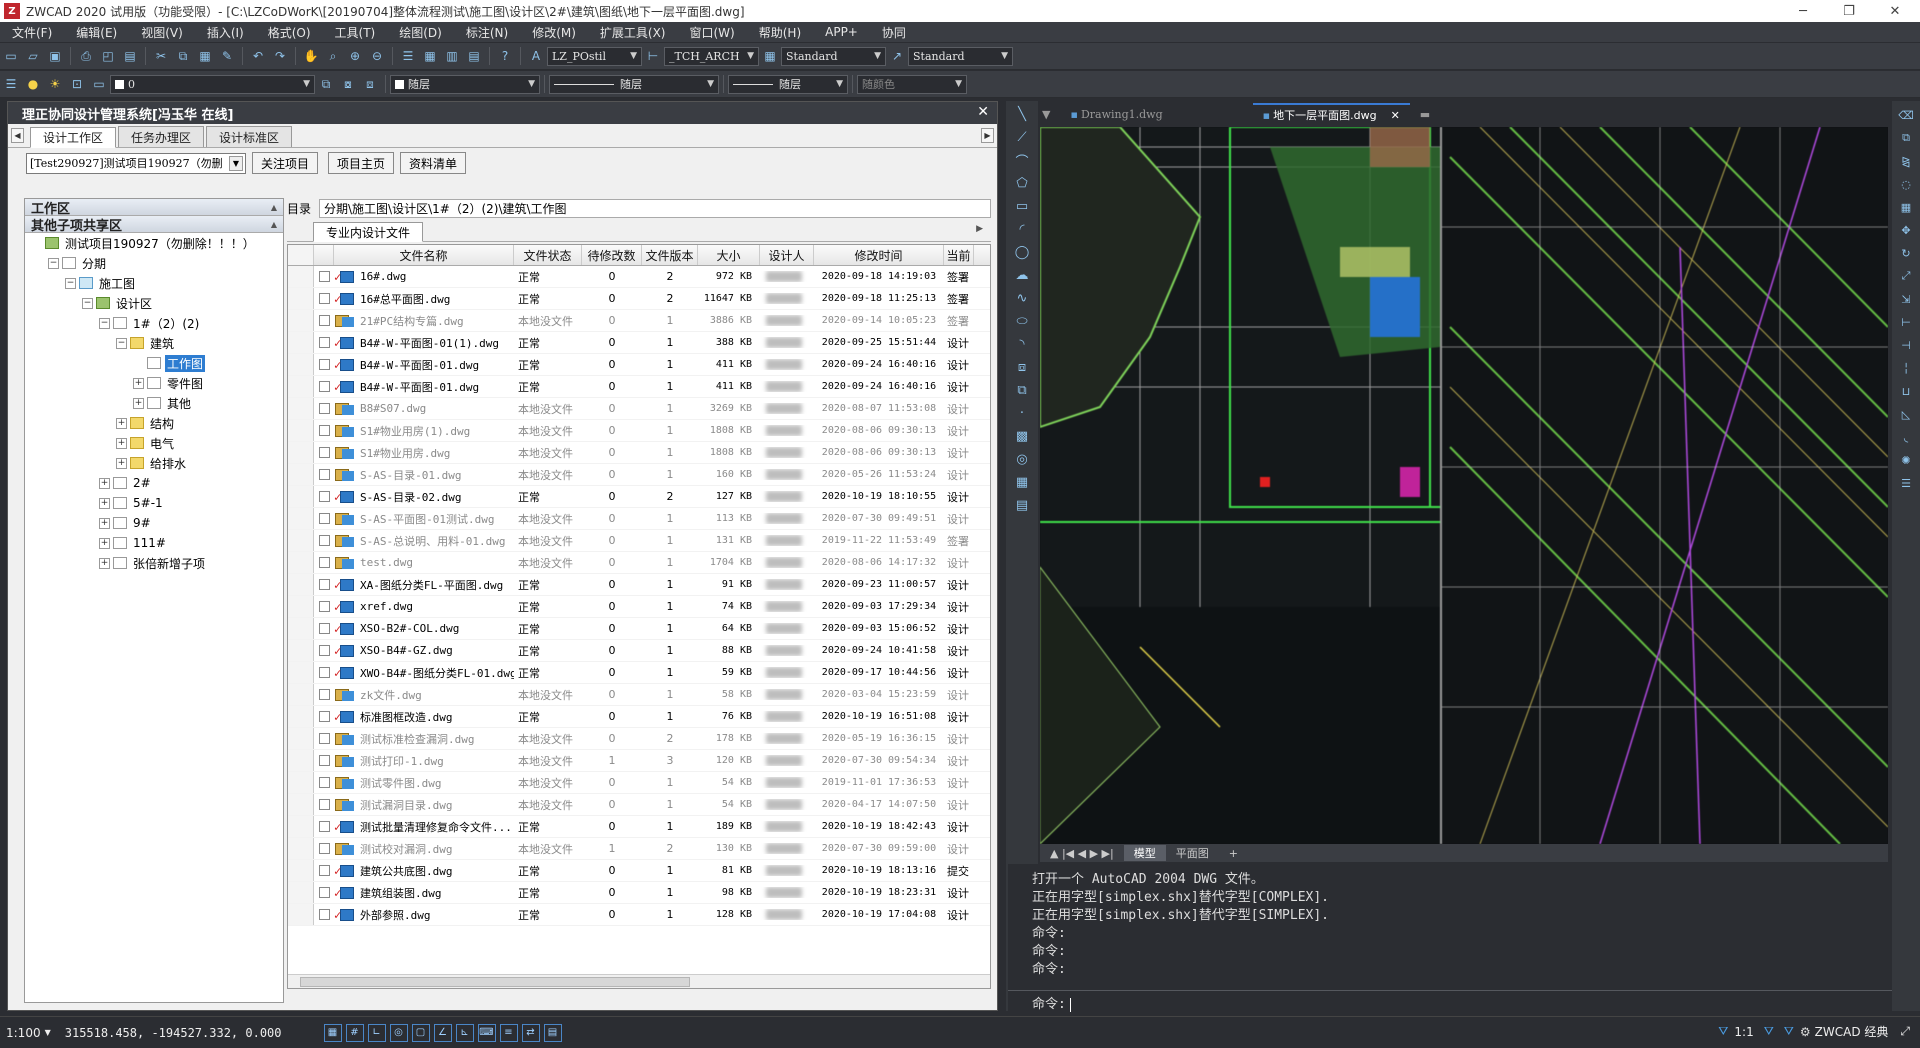 This screenshot has height=1048, width=1920. Describe the element at coordinates (486, 1032) in the screenshot. I see `dynamic-input-icon: ⌨` at that location.